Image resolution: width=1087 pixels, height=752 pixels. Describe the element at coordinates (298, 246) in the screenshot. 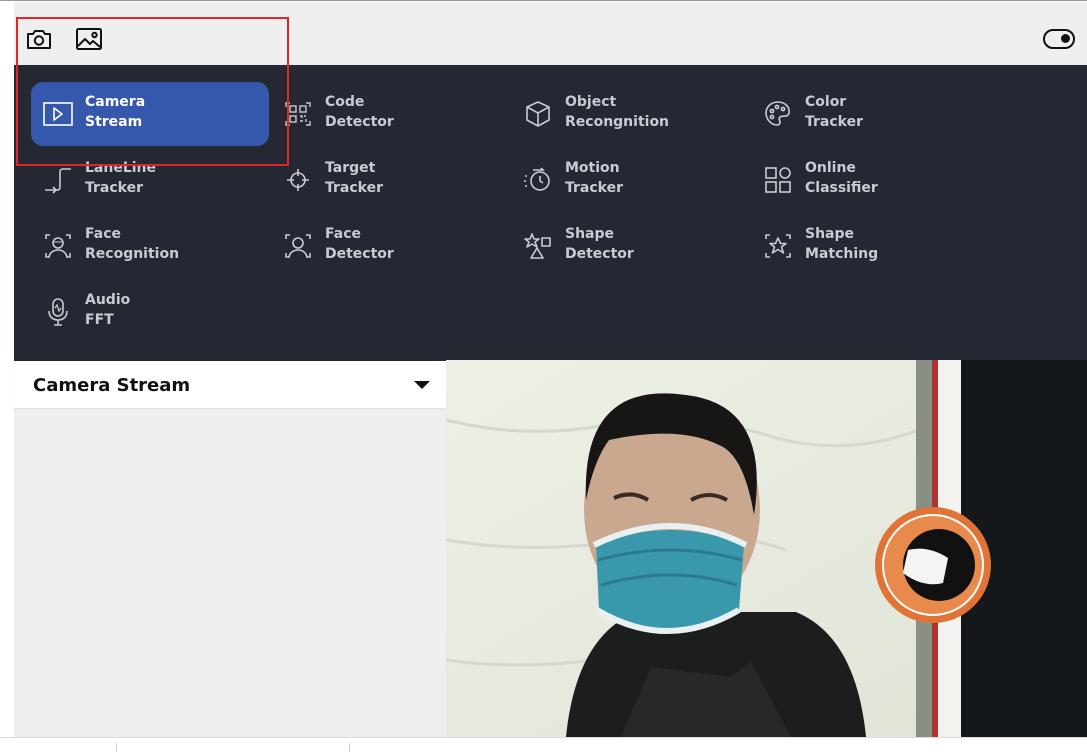

I see `face-detect-icon` at that location.